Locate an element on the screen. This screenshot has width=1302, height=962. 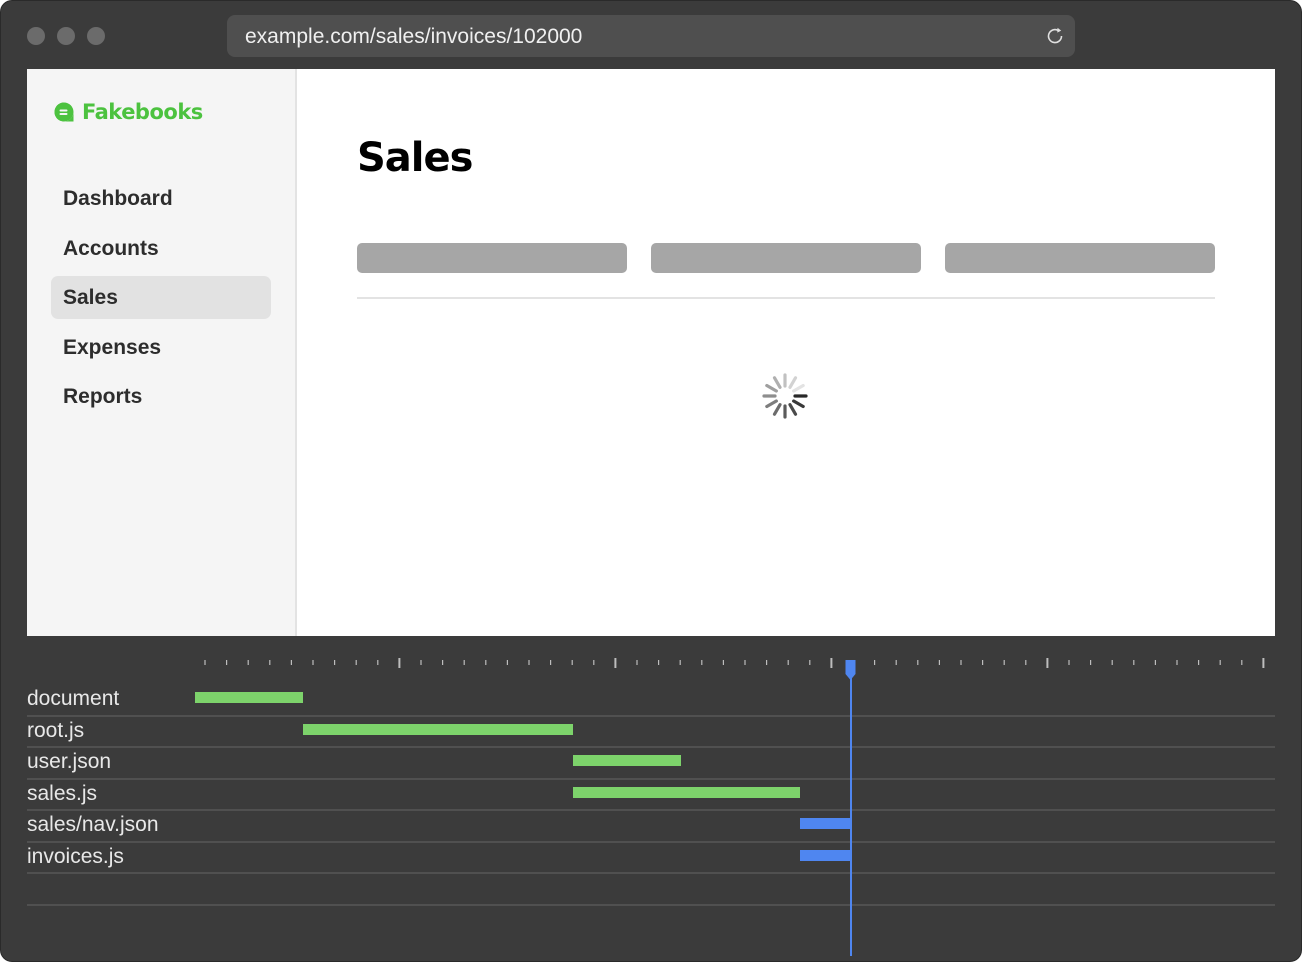
page-title: Sales is located at coordinates (415, 158).